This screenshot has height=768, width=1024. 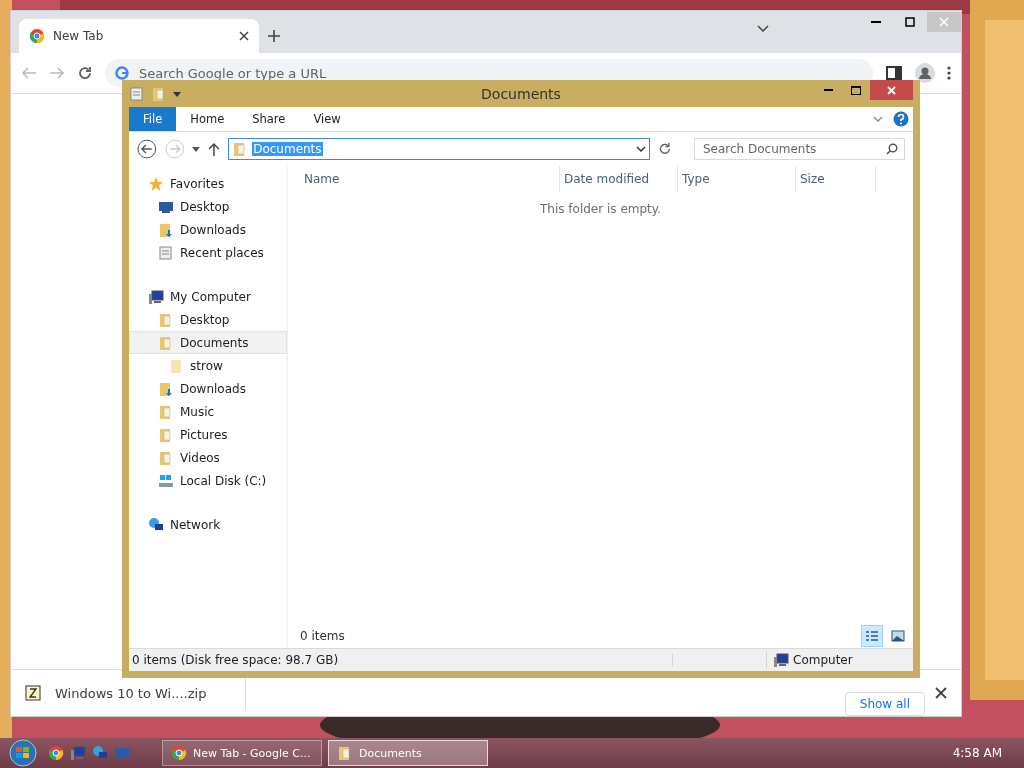 What do you see at coordinates (208, 411) in the screenshot?
I see `nav-item: Music` at bounding box center [208, 411].